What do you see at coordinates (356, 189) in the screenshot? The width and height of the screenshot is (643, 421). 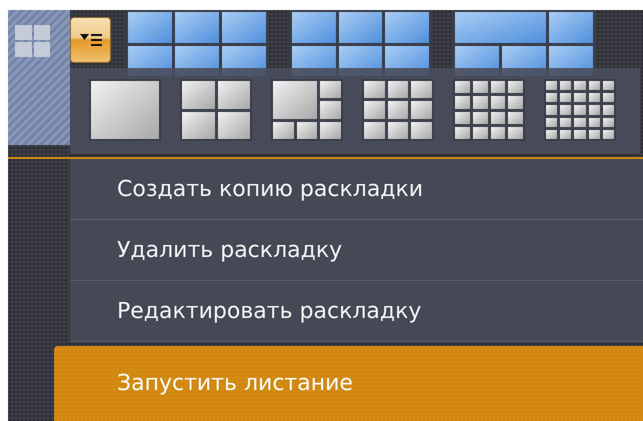 I see `menu-item: Создать копию раскладки` at bounding box center [356, 189].